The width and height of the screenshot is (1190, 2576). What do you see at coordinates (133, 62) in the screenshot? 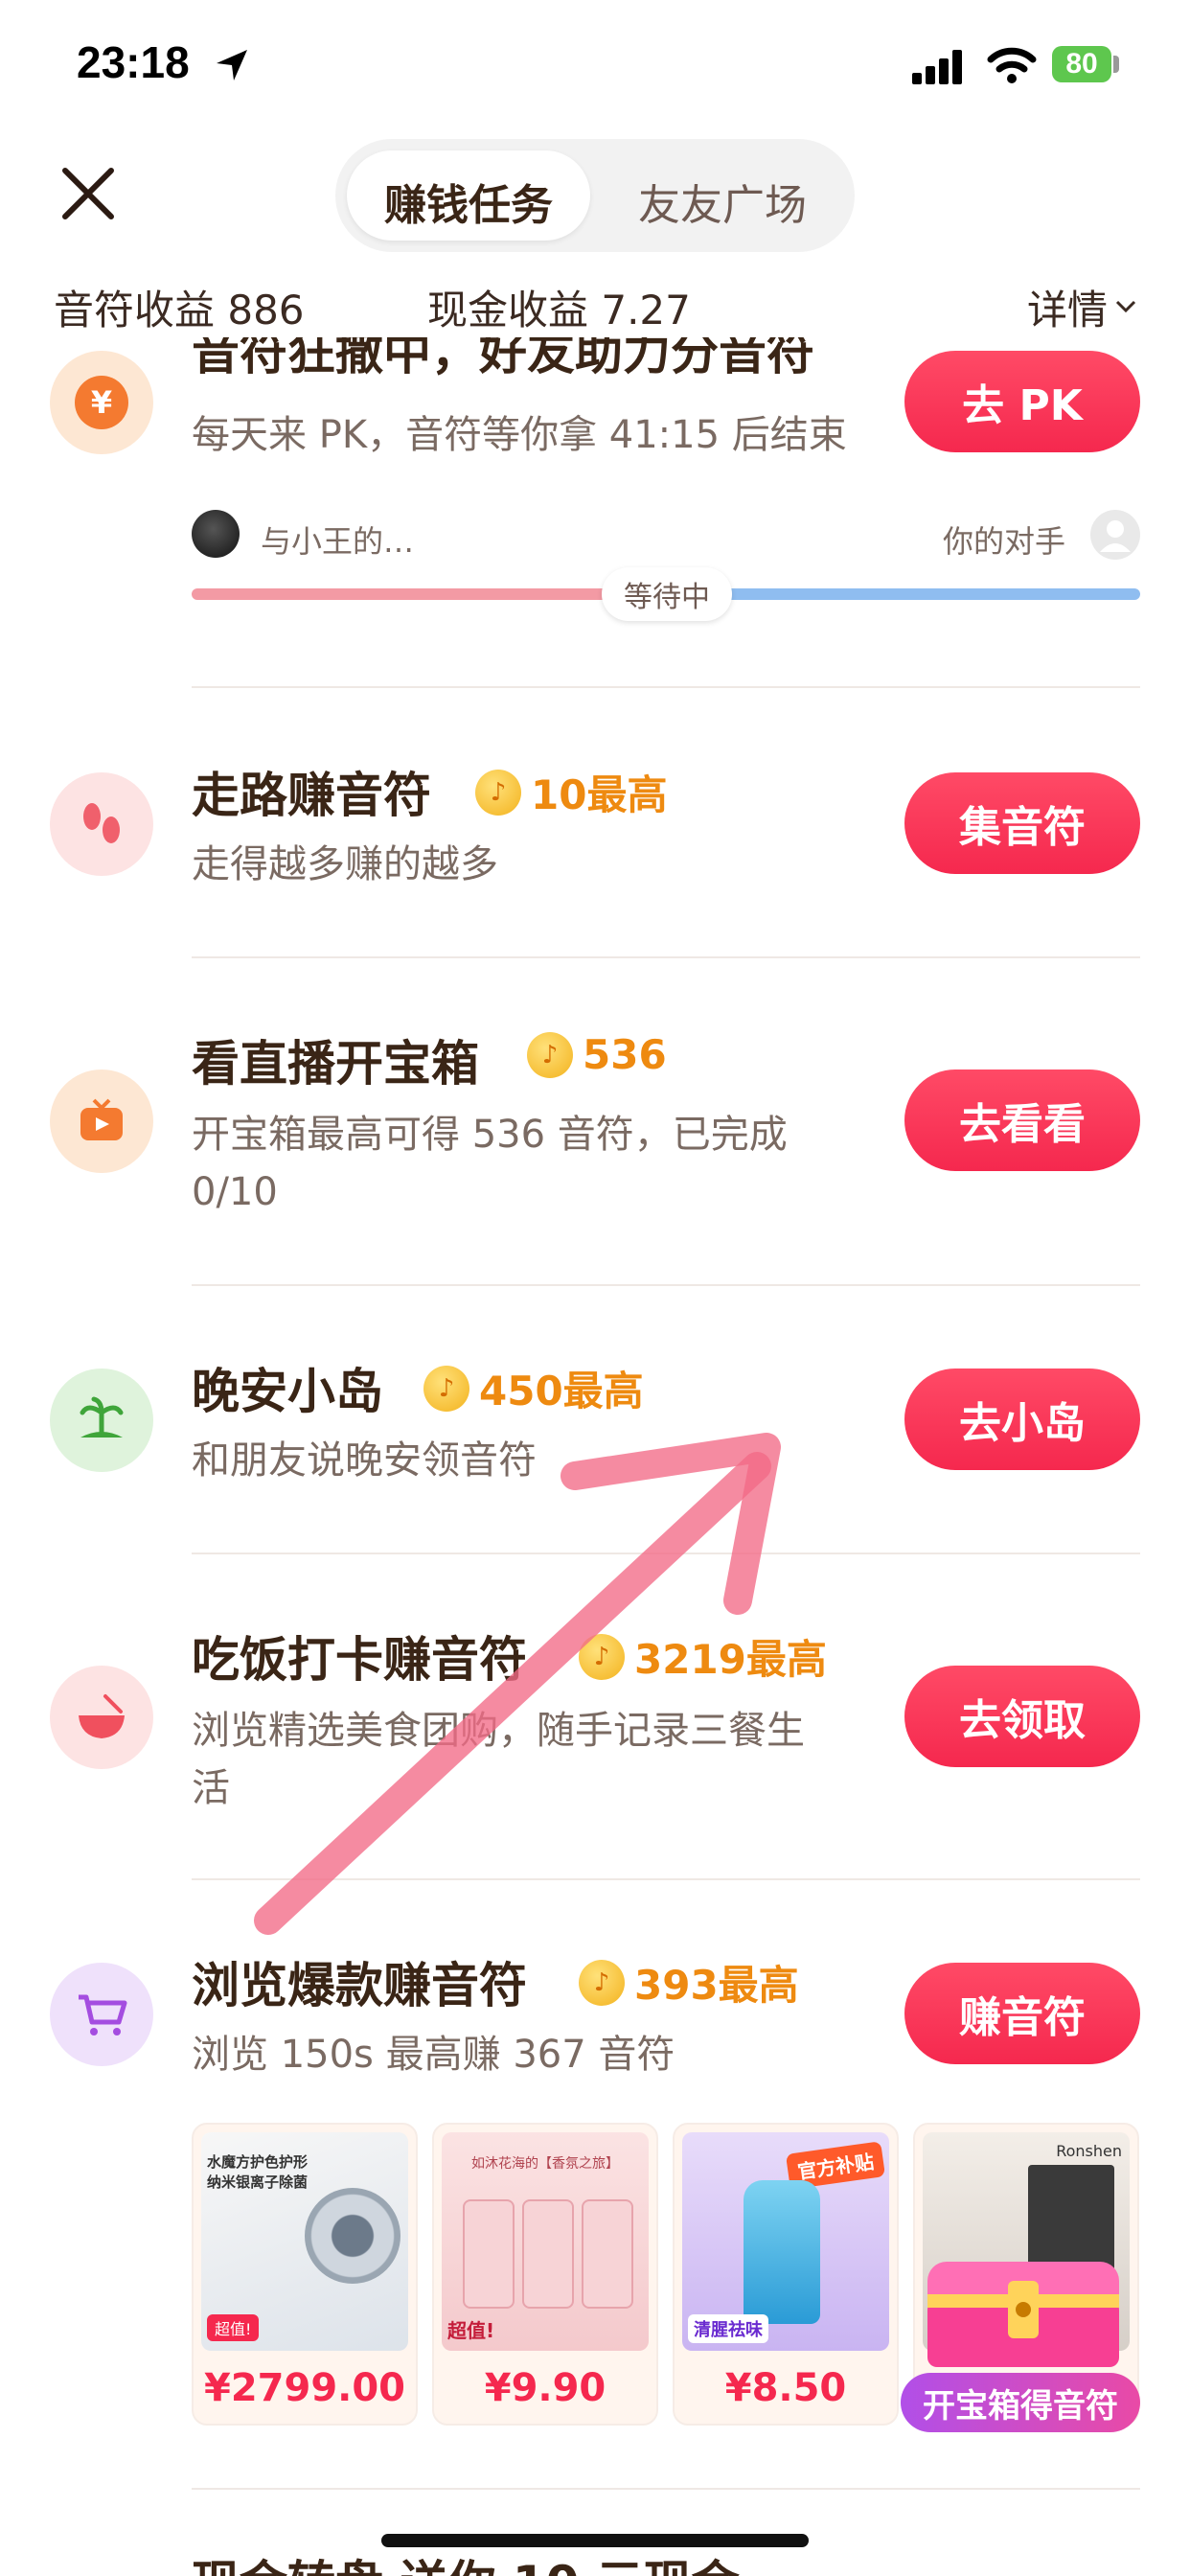
I see `status-time: 23:18` at bounding box center [133, 62].